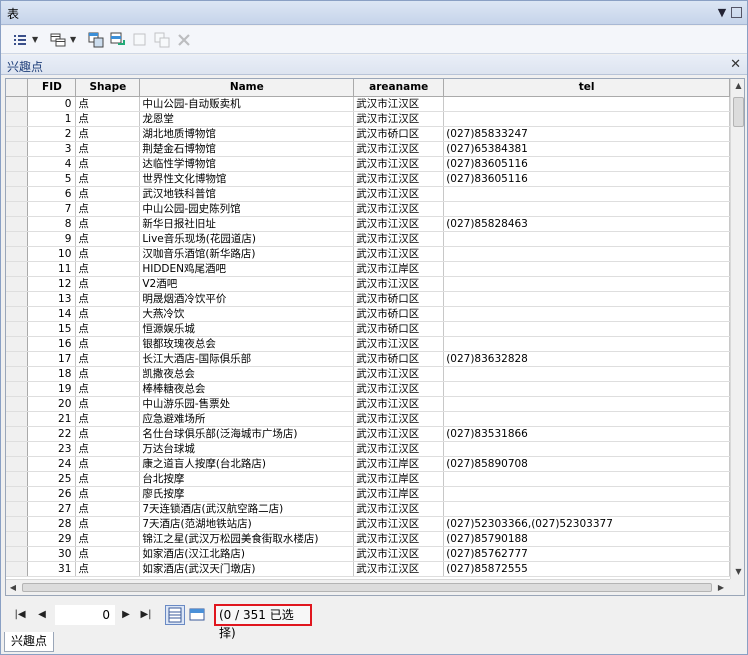 This screenshot has height=655, width=748. What do you see at coordinates (20, 40) in the screenshot?
I see `table-options-button` at bounding box center [20, 40].